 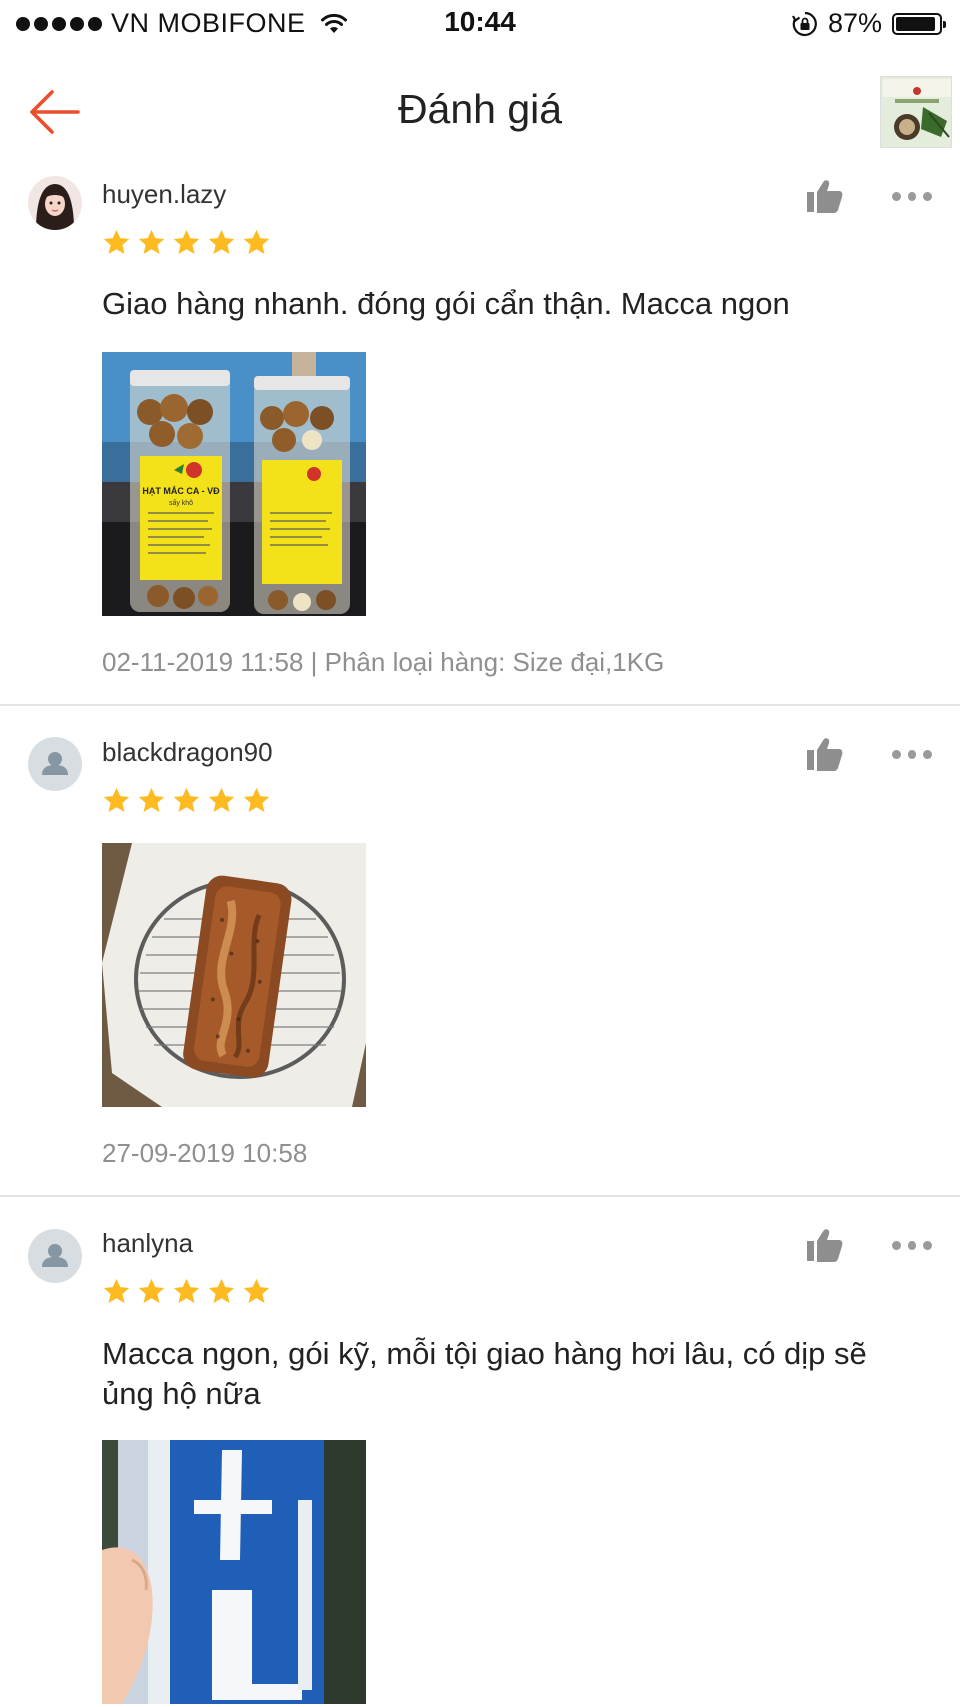 I want to click on more-options-button, so click(x=912, y=1245).